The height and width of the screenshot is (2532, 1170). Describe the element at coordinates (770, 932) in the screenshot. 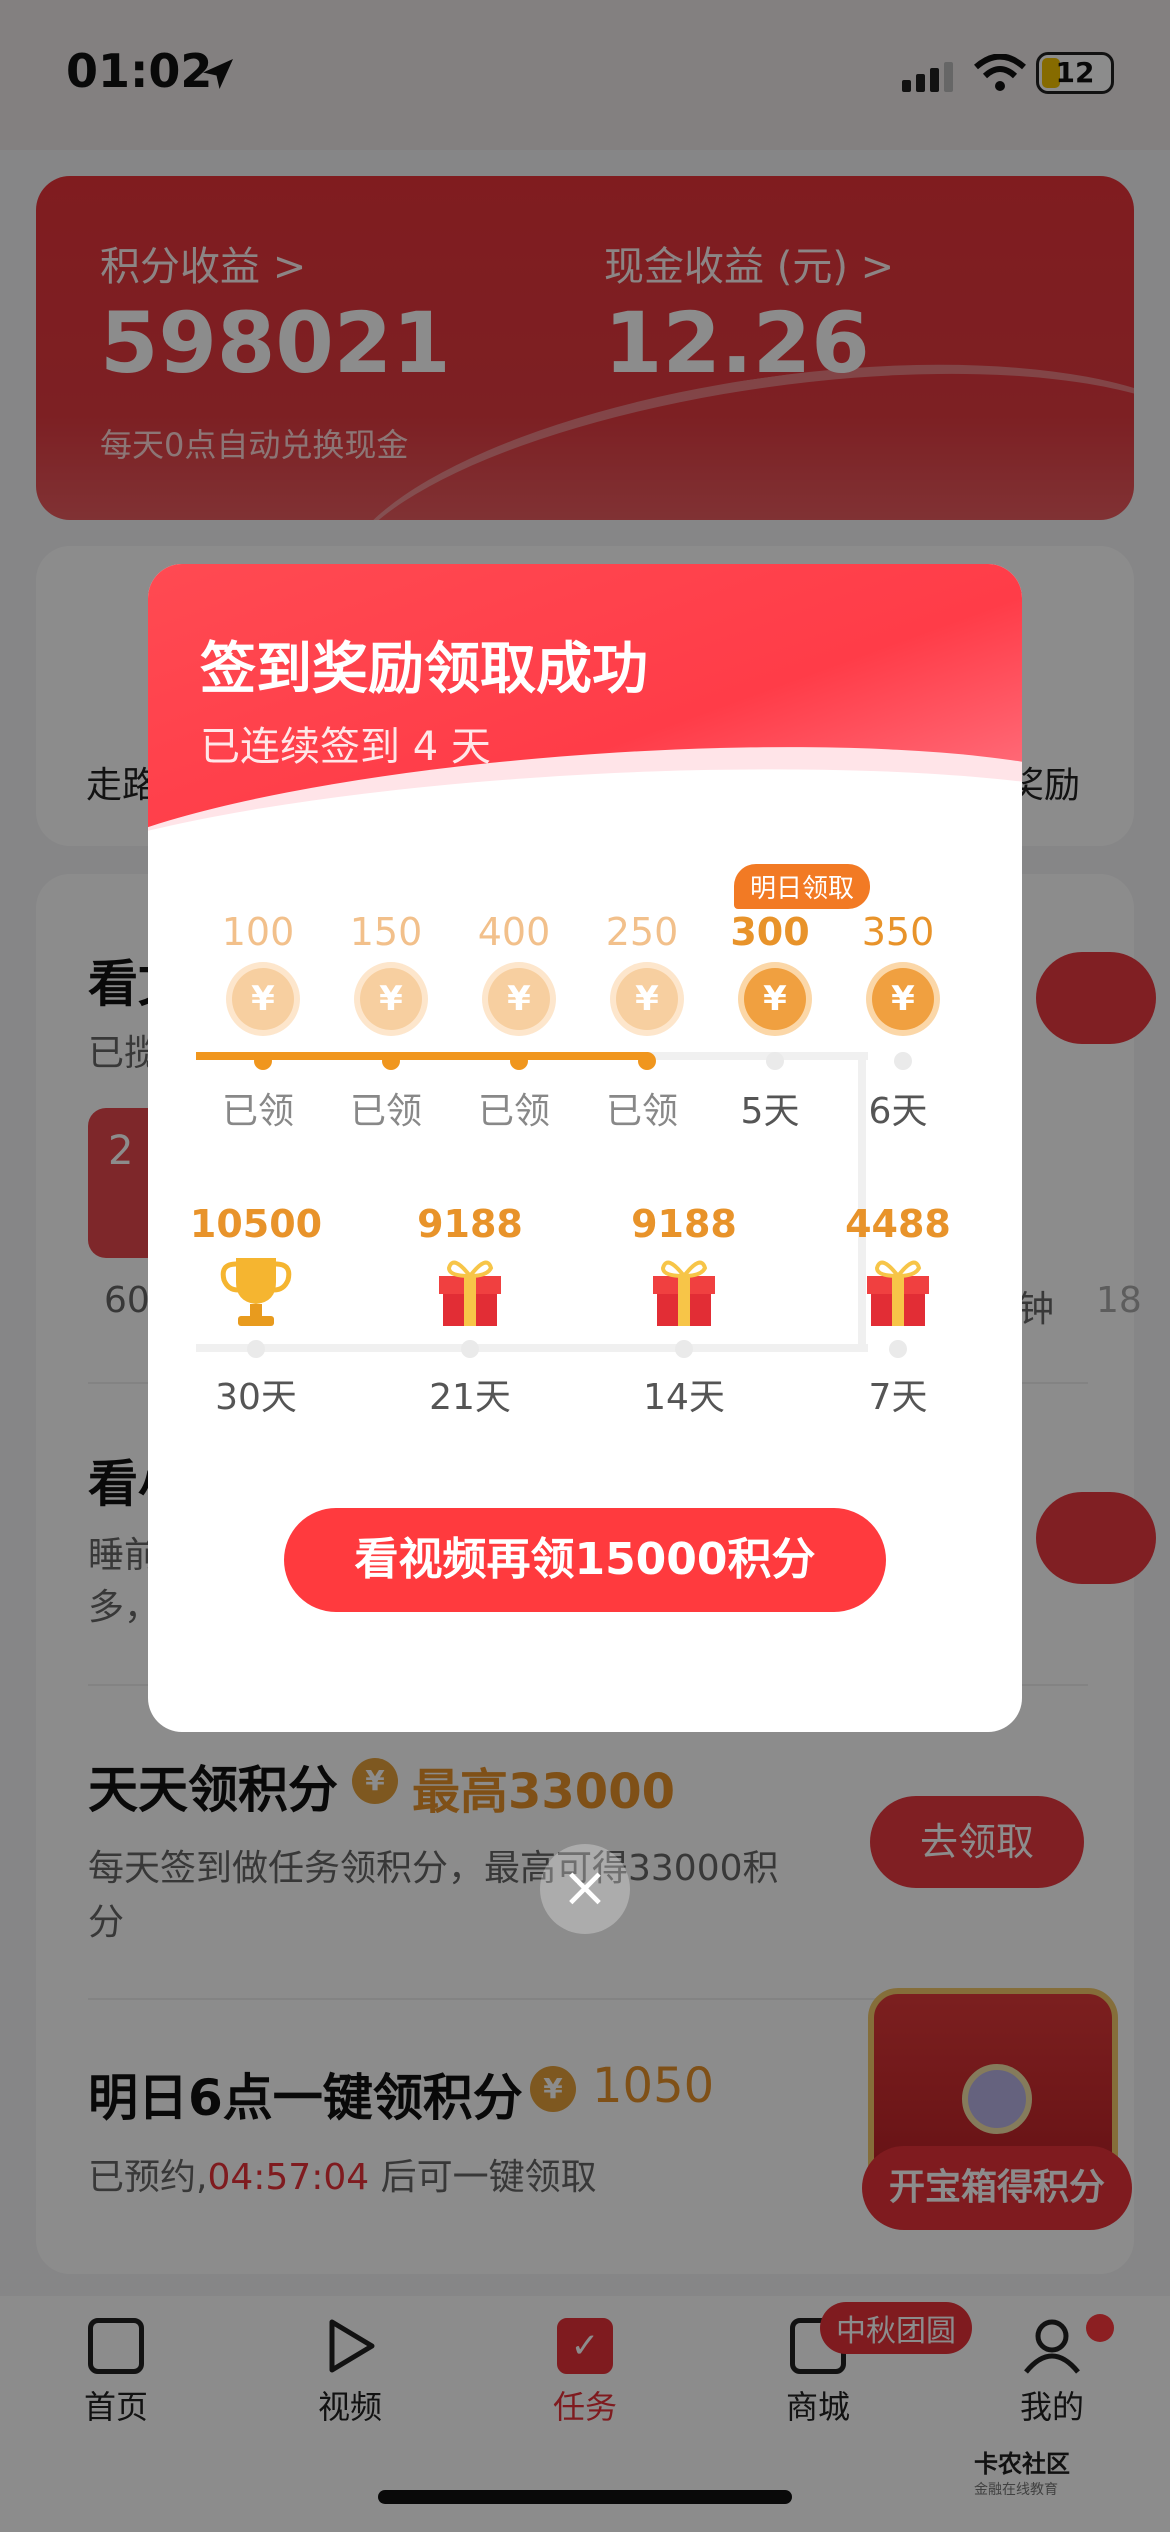

I see `day5-amount: 300` at that location.